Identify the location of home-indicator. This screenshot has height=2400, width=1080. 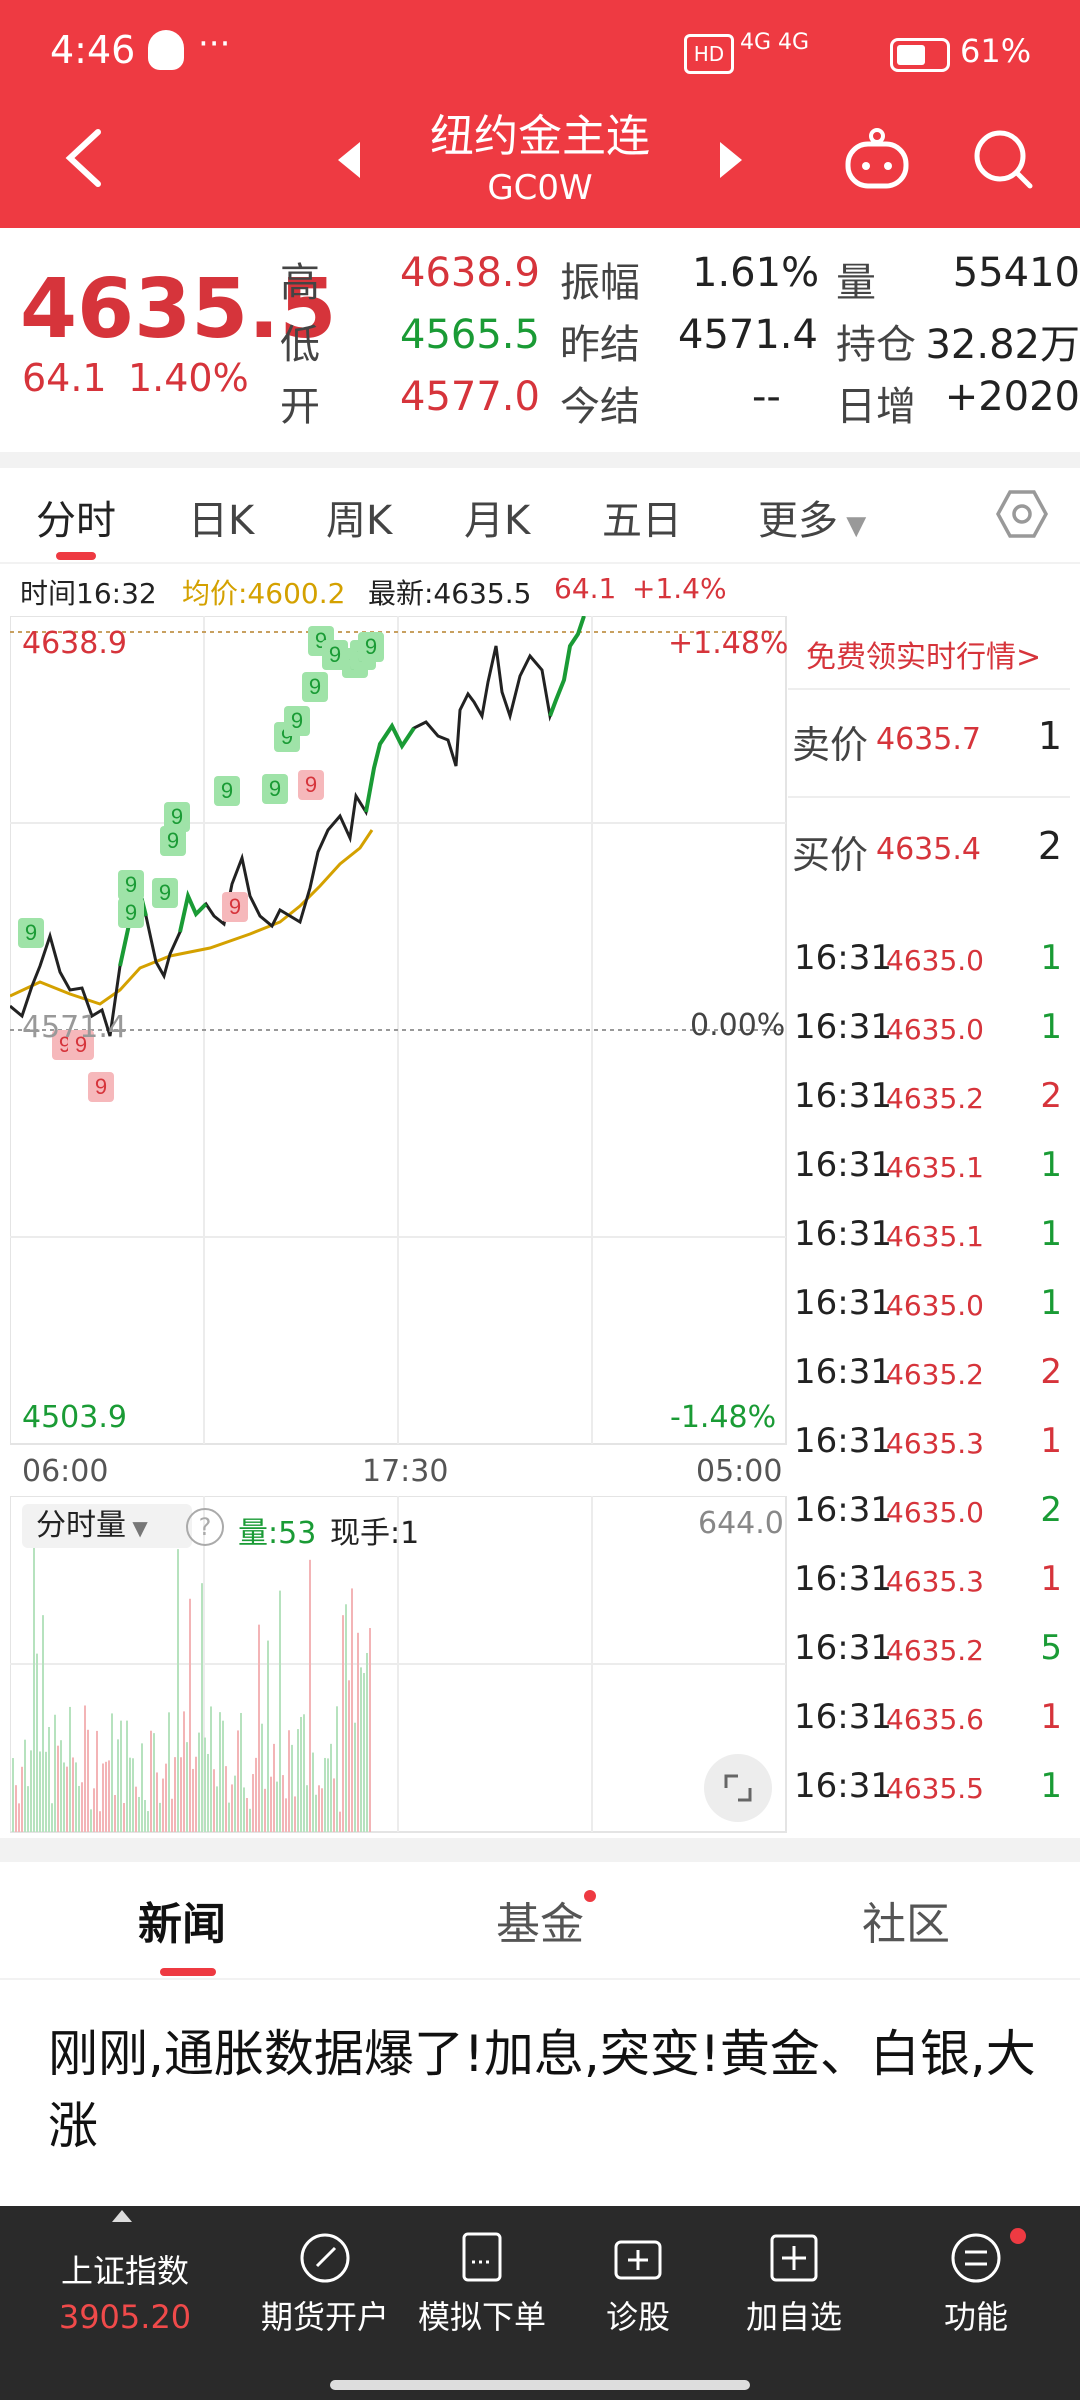
(540, 2385).